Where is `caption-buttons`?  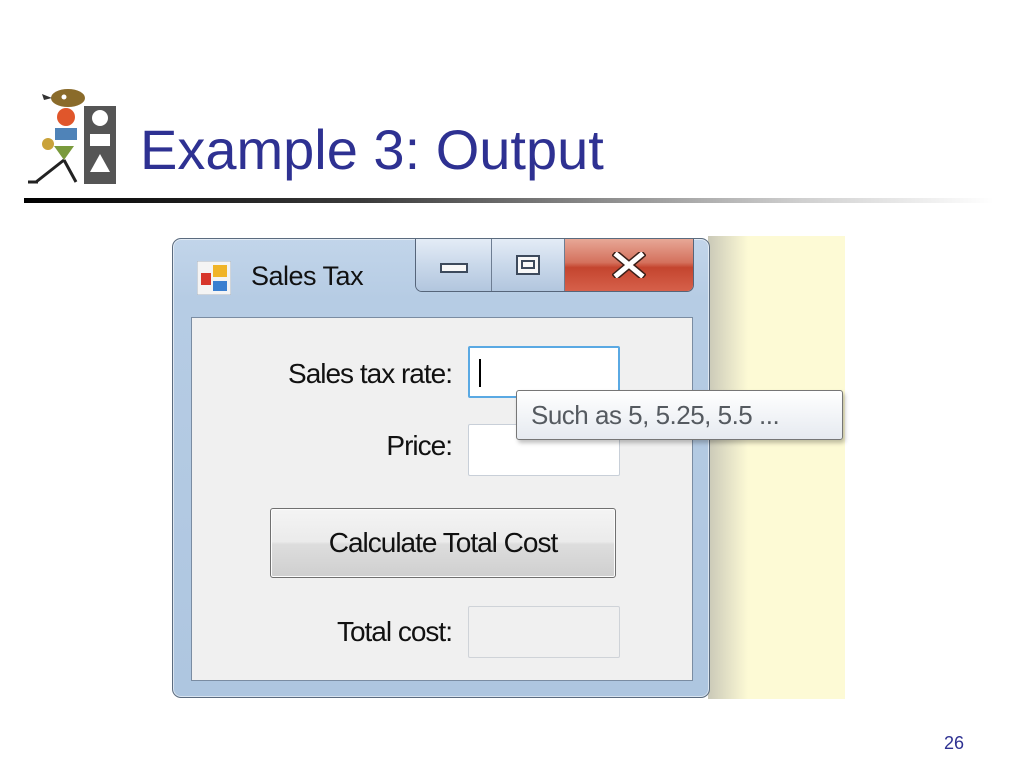 caption-buttons is located at coordinates (554, 265).